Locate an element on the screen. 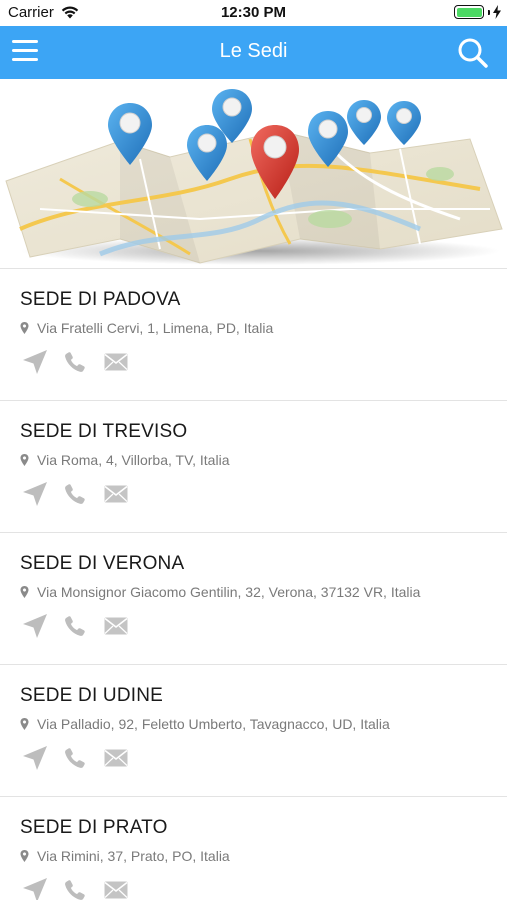 The width and height of the screenshot is (507, 900). location-address: Via Roma, 4, Villorba, TV, Italia is located at coordinates (133, 460).